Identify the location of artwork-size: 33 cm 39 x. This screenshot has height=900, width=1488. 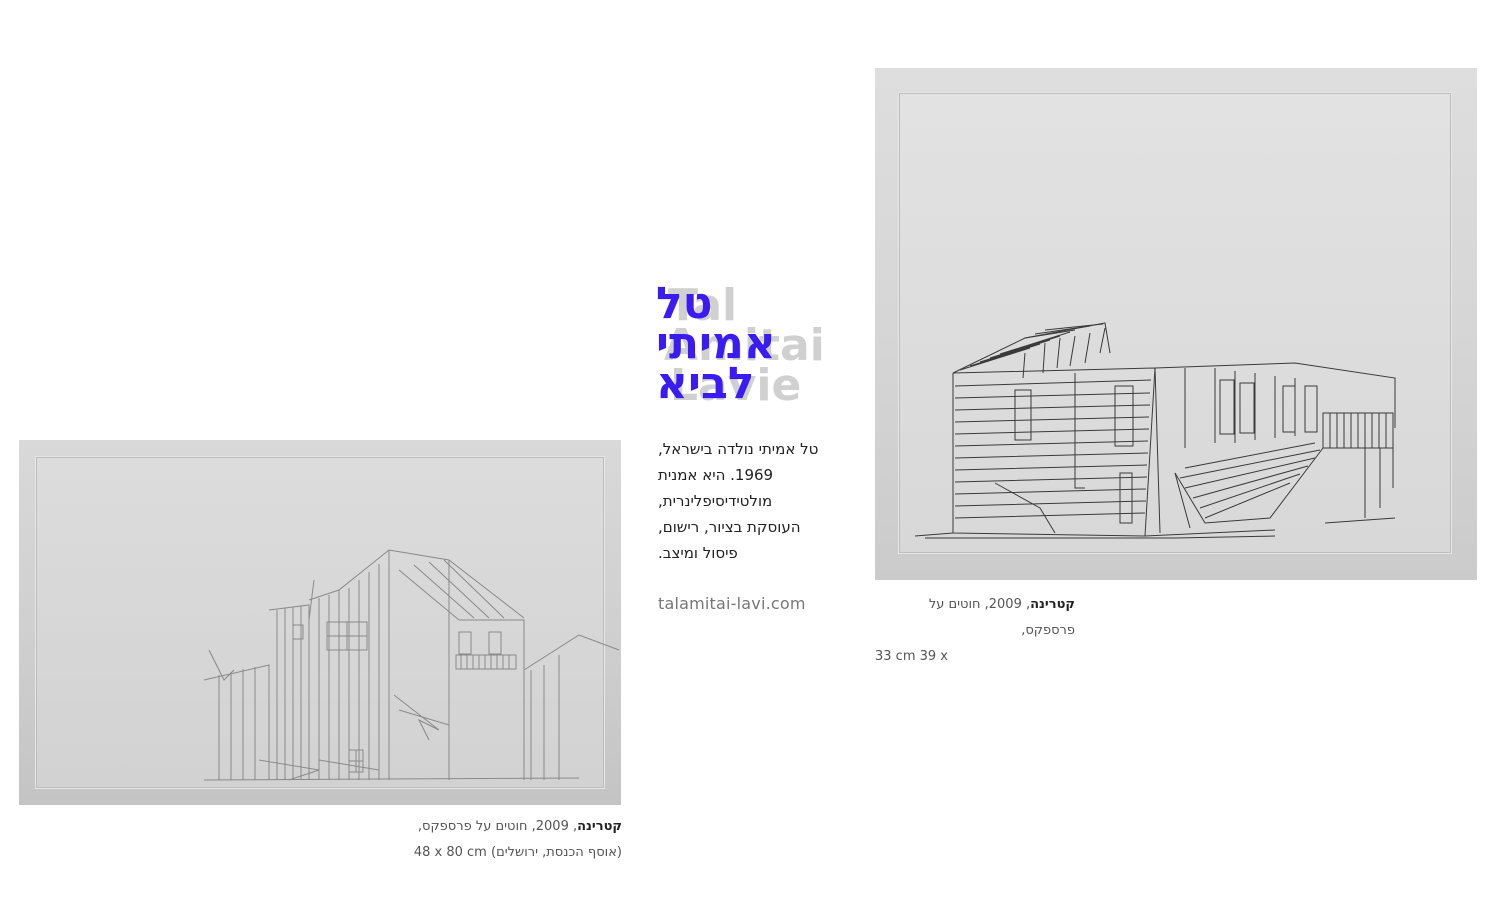
(911, 656).